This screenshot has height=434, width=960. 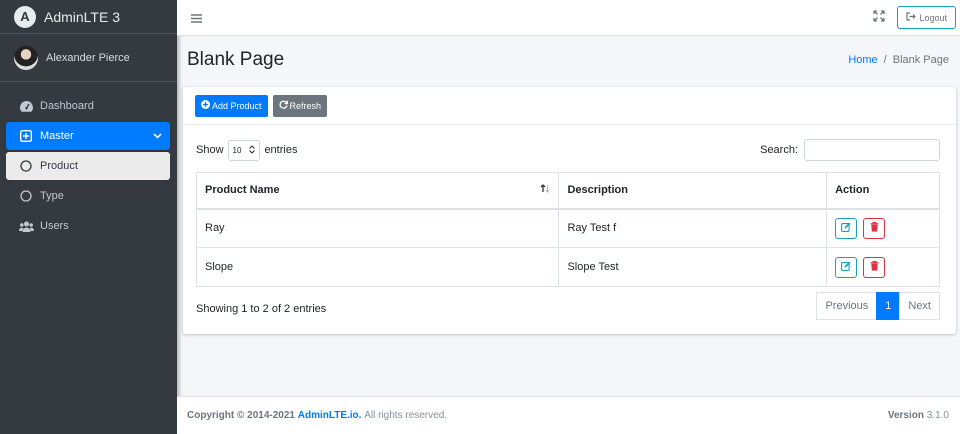 I want to click on table-header-row: Product Name Description Action, so click(x=567, y=191).